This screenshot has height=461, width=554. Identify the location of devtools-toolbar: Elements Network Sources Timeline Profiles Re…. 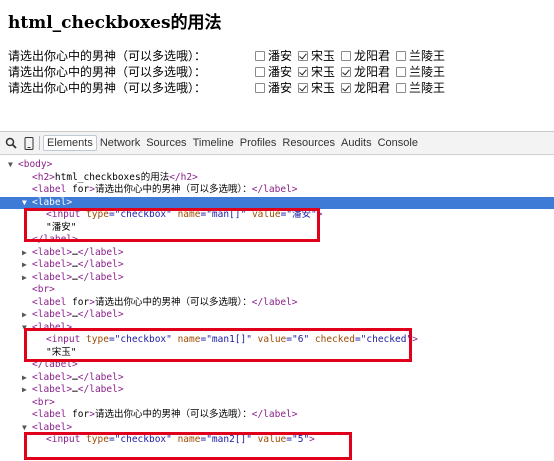
(277, 143).